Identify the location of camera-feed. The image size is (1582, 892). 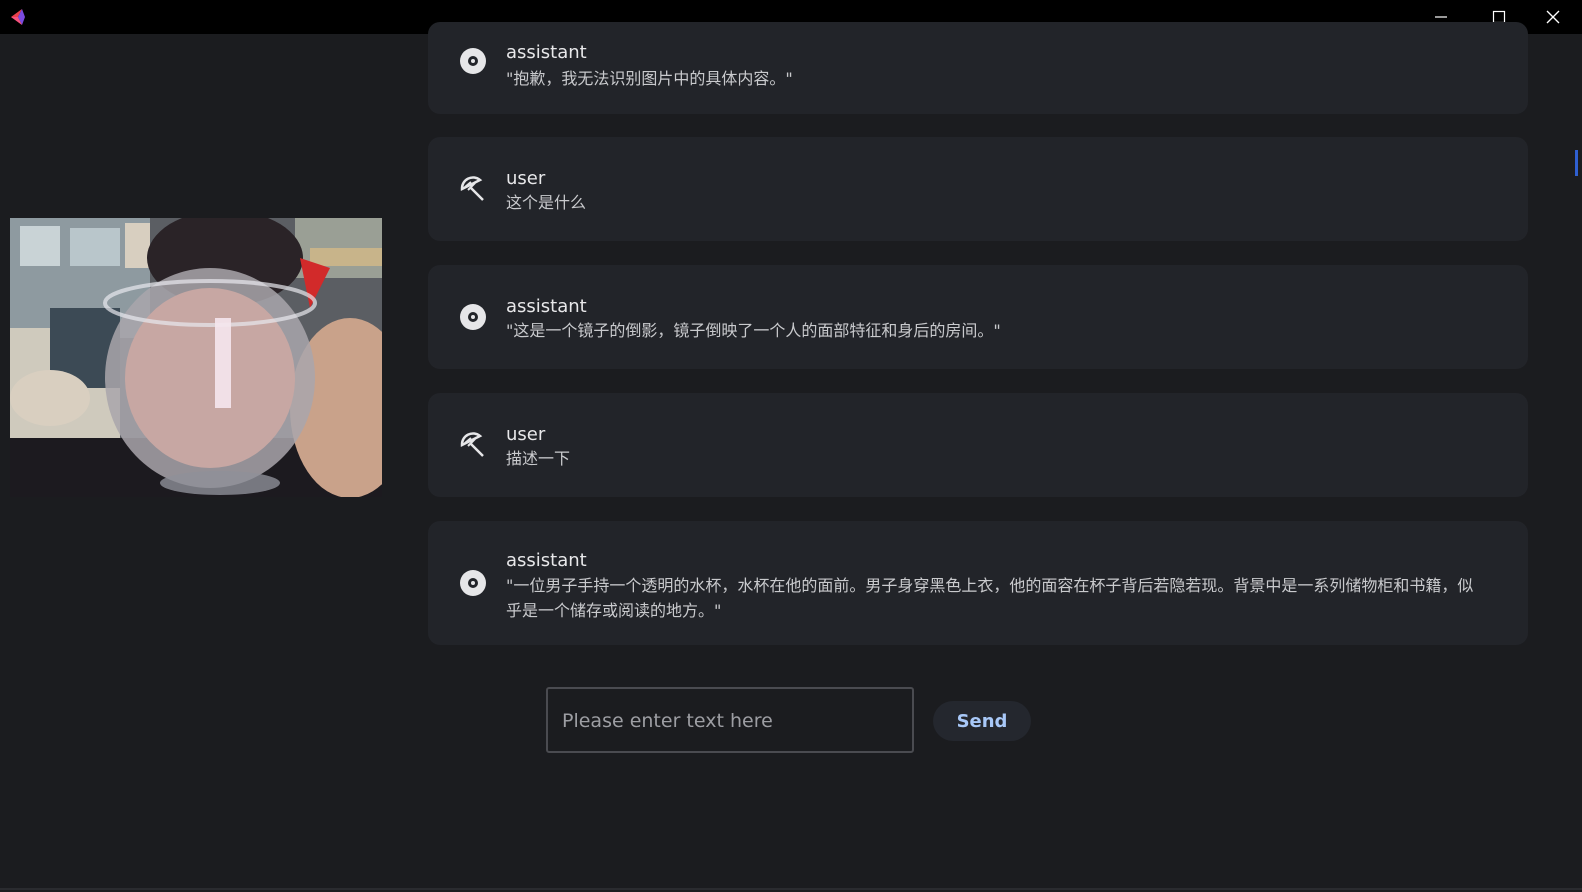
(196, 357).